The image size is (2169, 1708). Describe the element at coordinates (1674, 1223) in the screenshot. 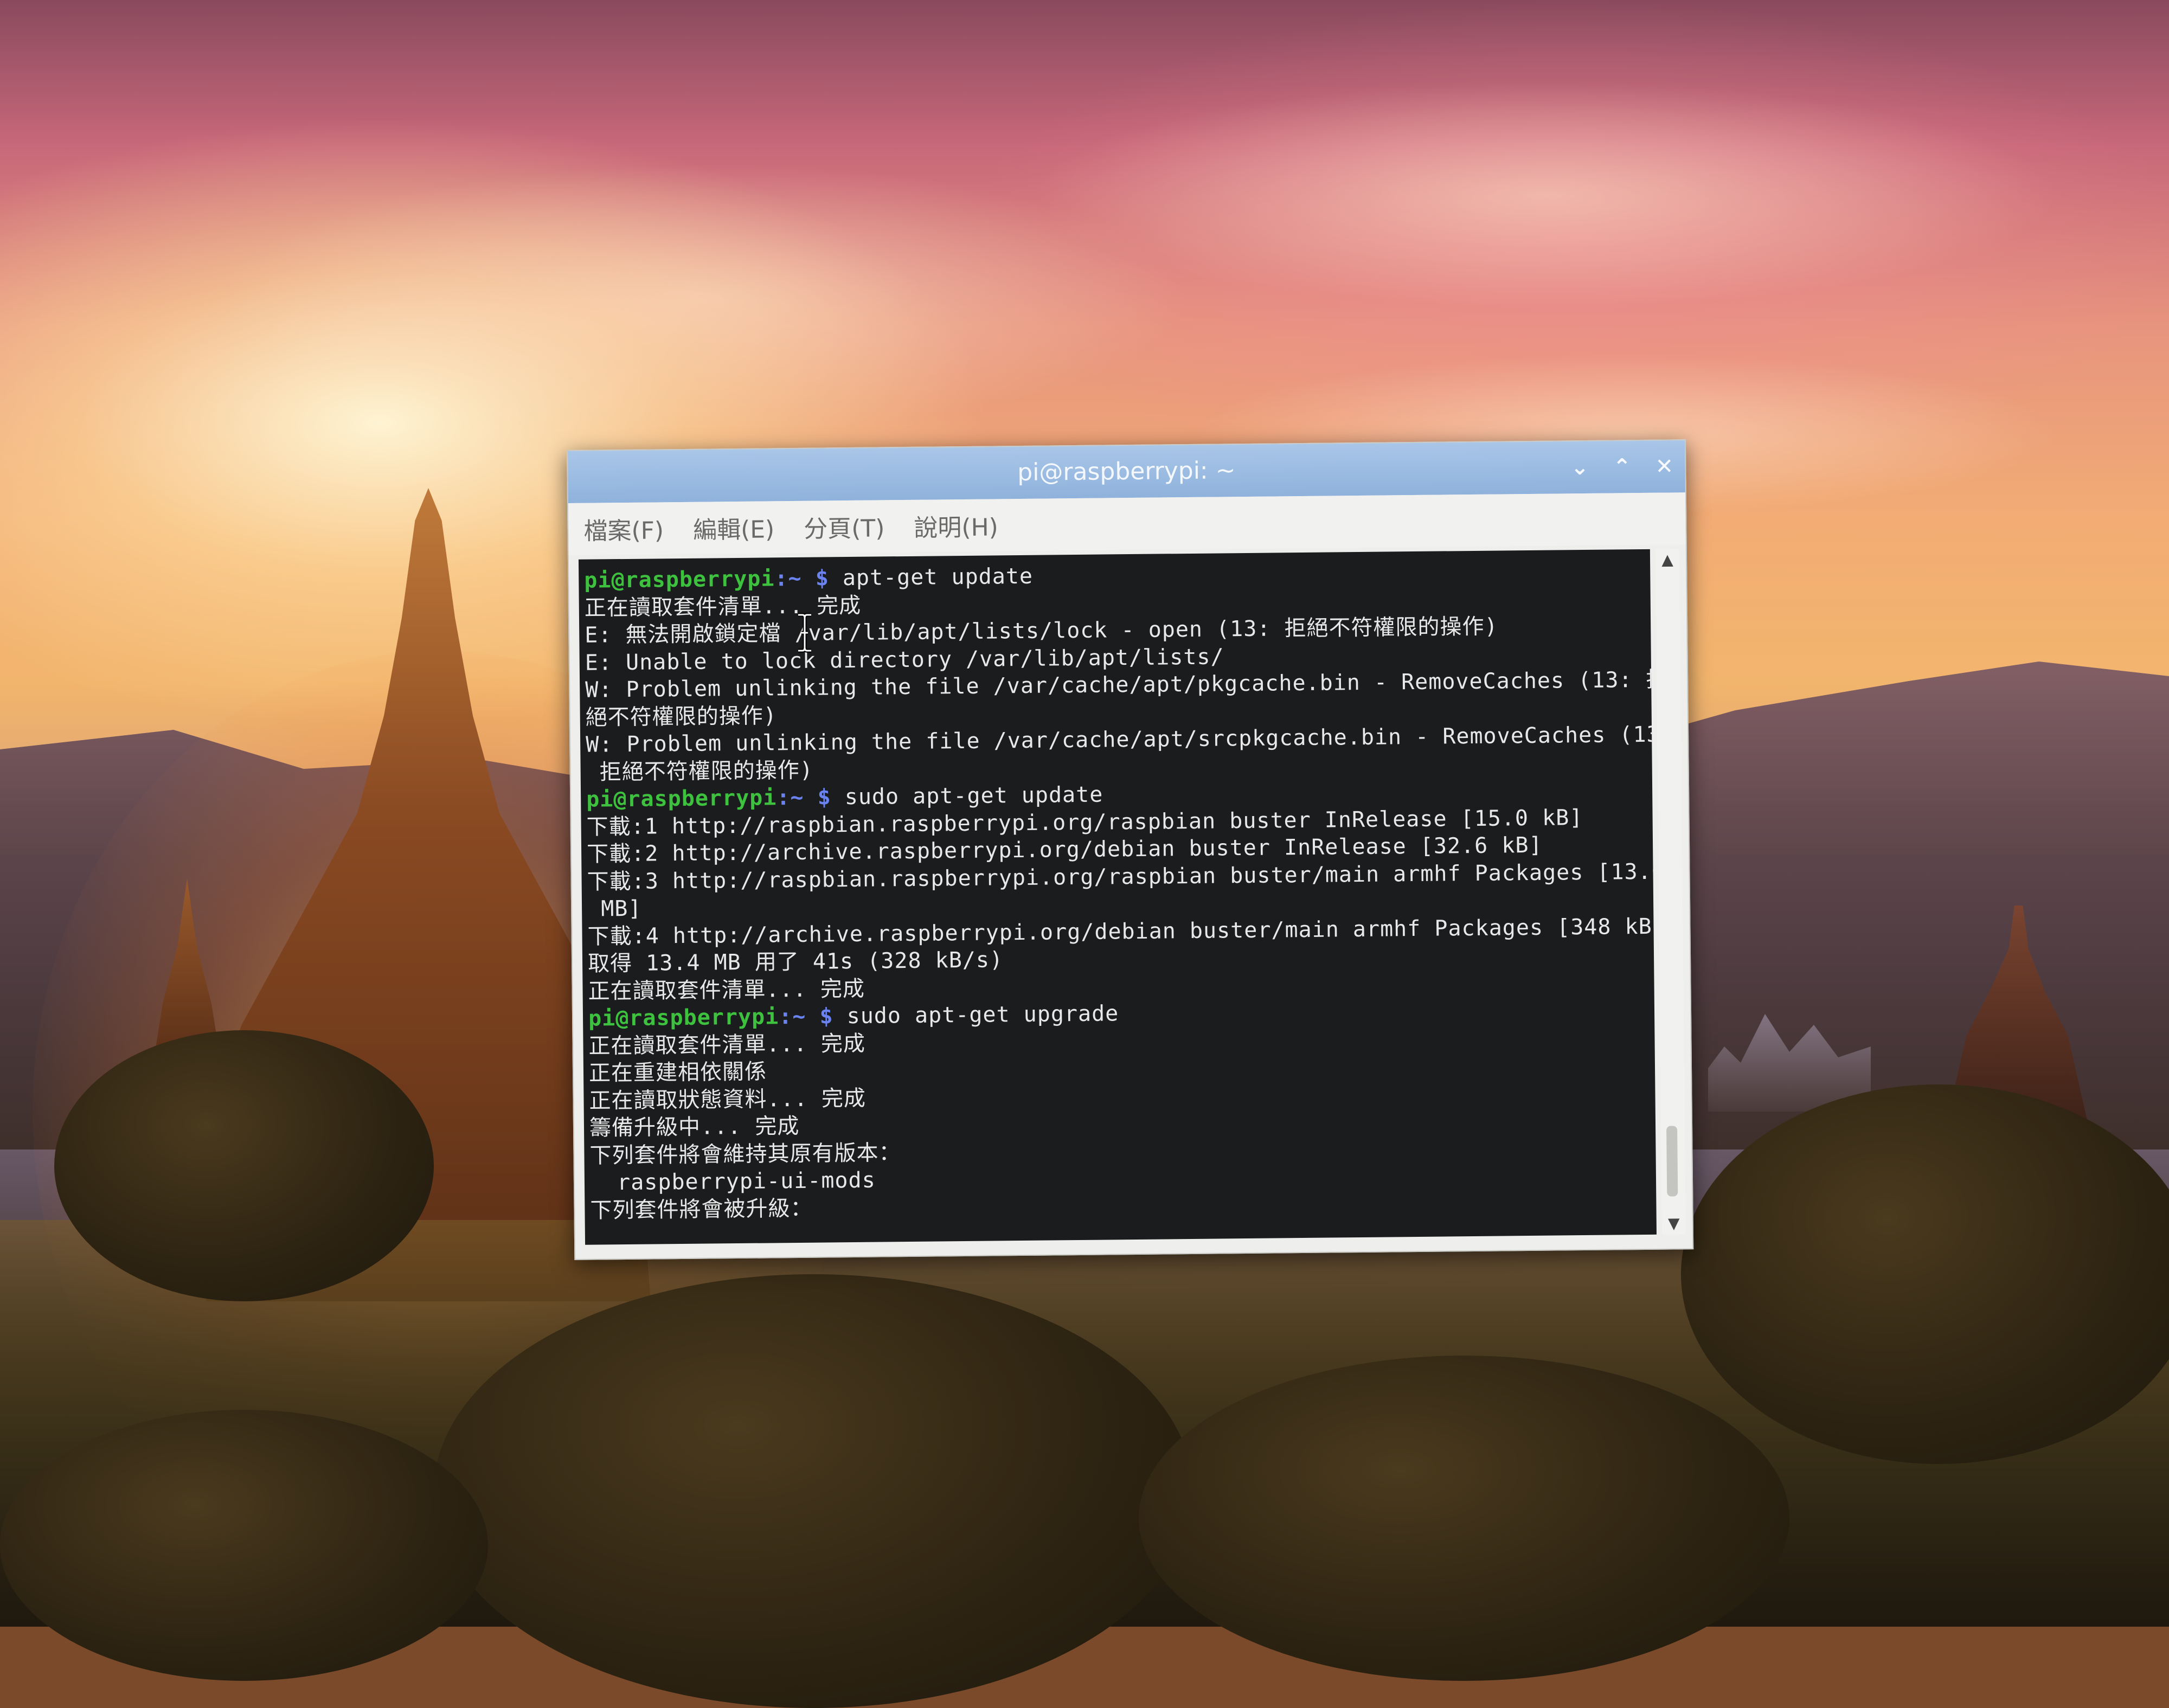

I see `arrow-down-icon: ▼` at that location.